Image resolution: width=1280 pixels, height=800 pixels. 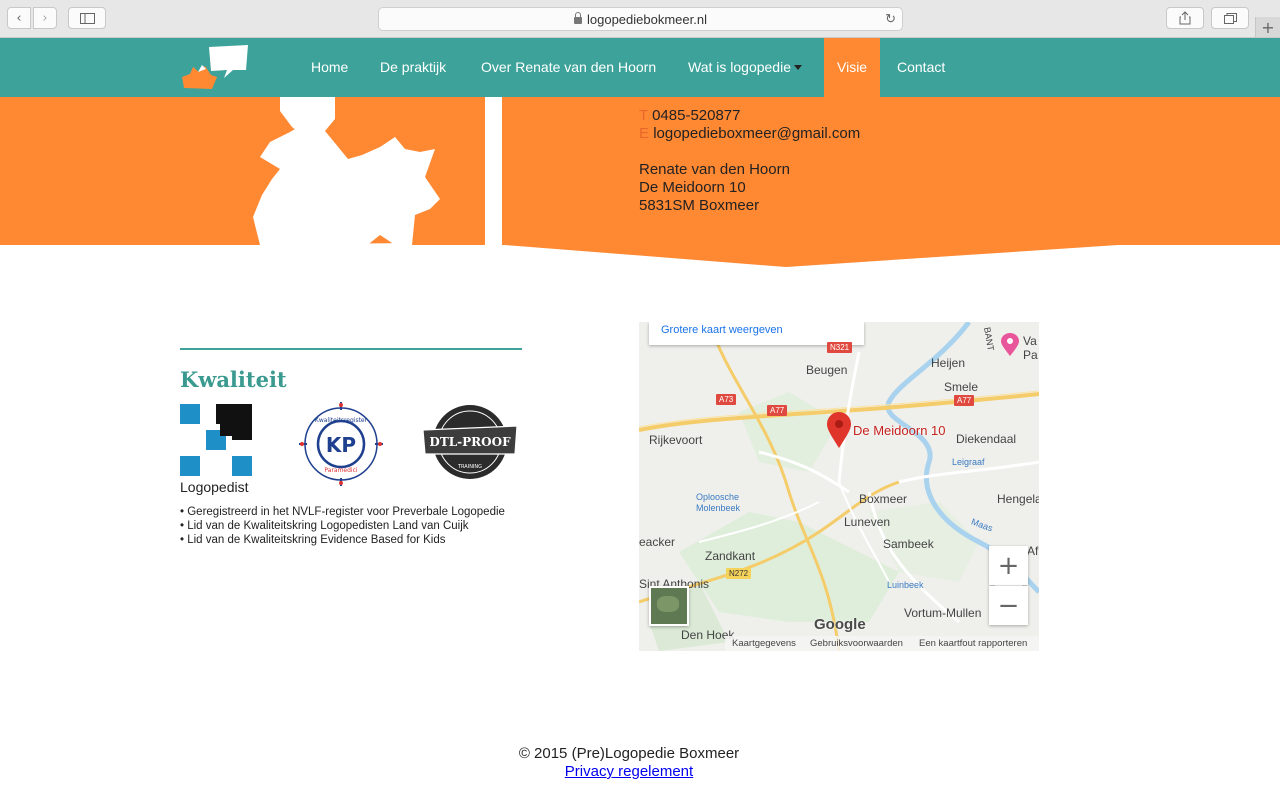 I want to click on dtl-proof-logo: DTL-PROOF TRAINING, so click(x=470, y=442).